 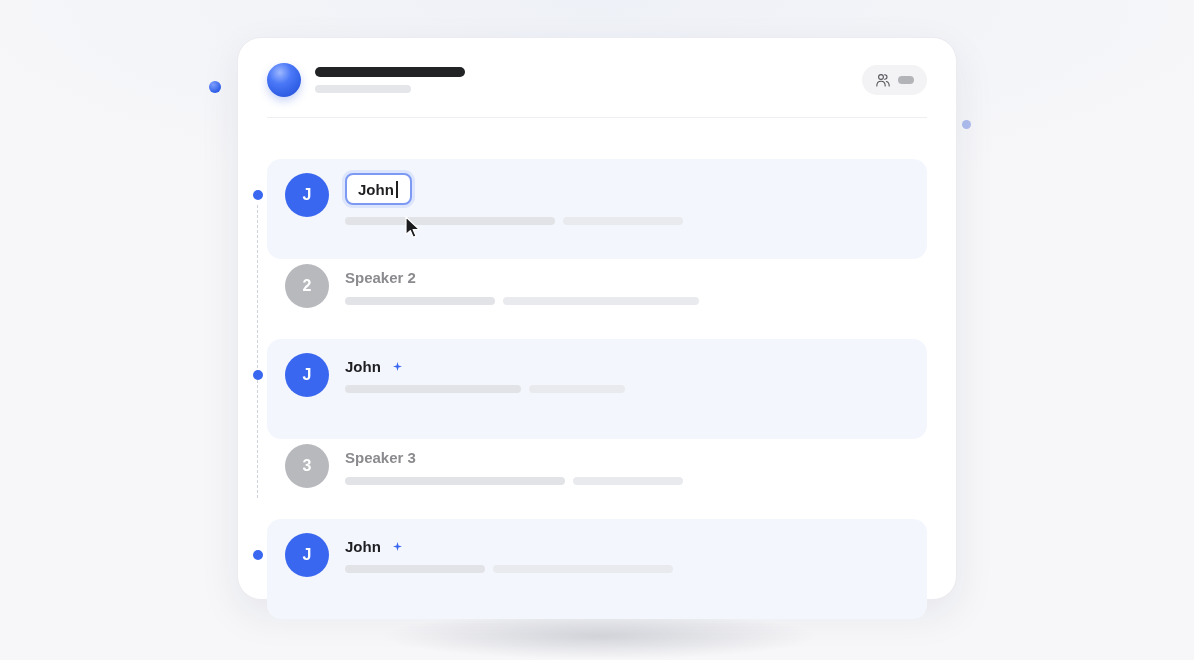 What do you see at coordinates (894, 80) in the screenshot?
I see `speakers-button` at bounding box center [894, 80].